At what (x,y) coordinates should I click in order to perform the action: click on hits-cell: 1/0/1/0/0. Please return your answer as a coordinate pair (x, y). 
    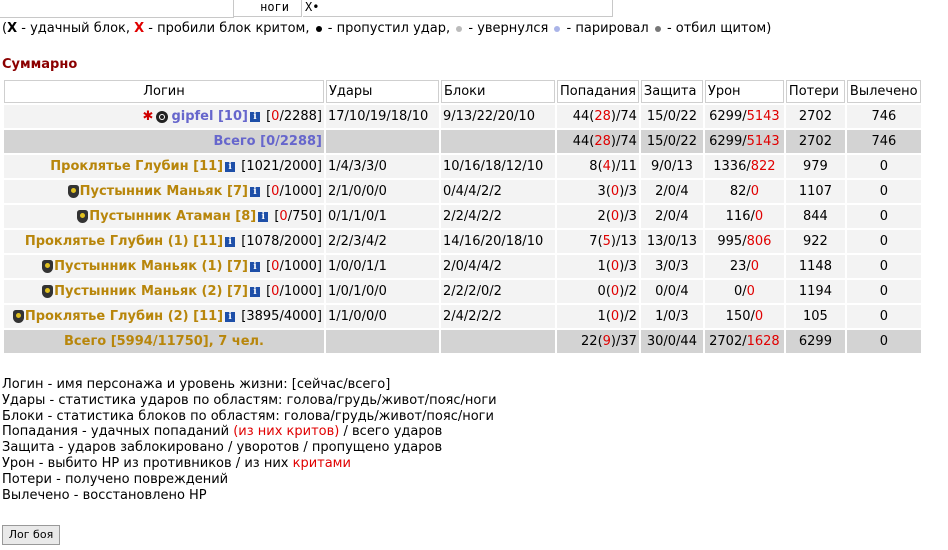
    Looking at the image, I should click on (382, 291).